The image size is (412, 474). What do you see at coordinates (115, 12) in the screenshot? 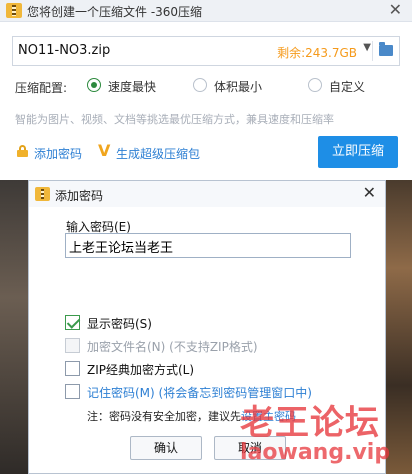
I see `window-title: 您将创建一个压缩文件 -360压缩` at bounding box center [115, 12].